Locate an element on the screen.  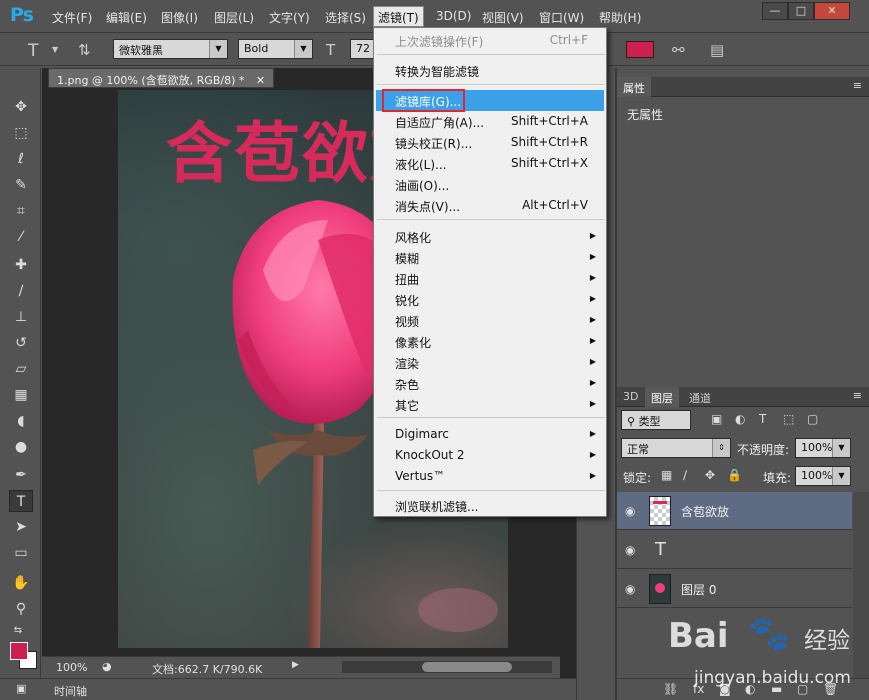
menu-item-vertus: Vertus™ ▶ is located at coordinates (490, 476).